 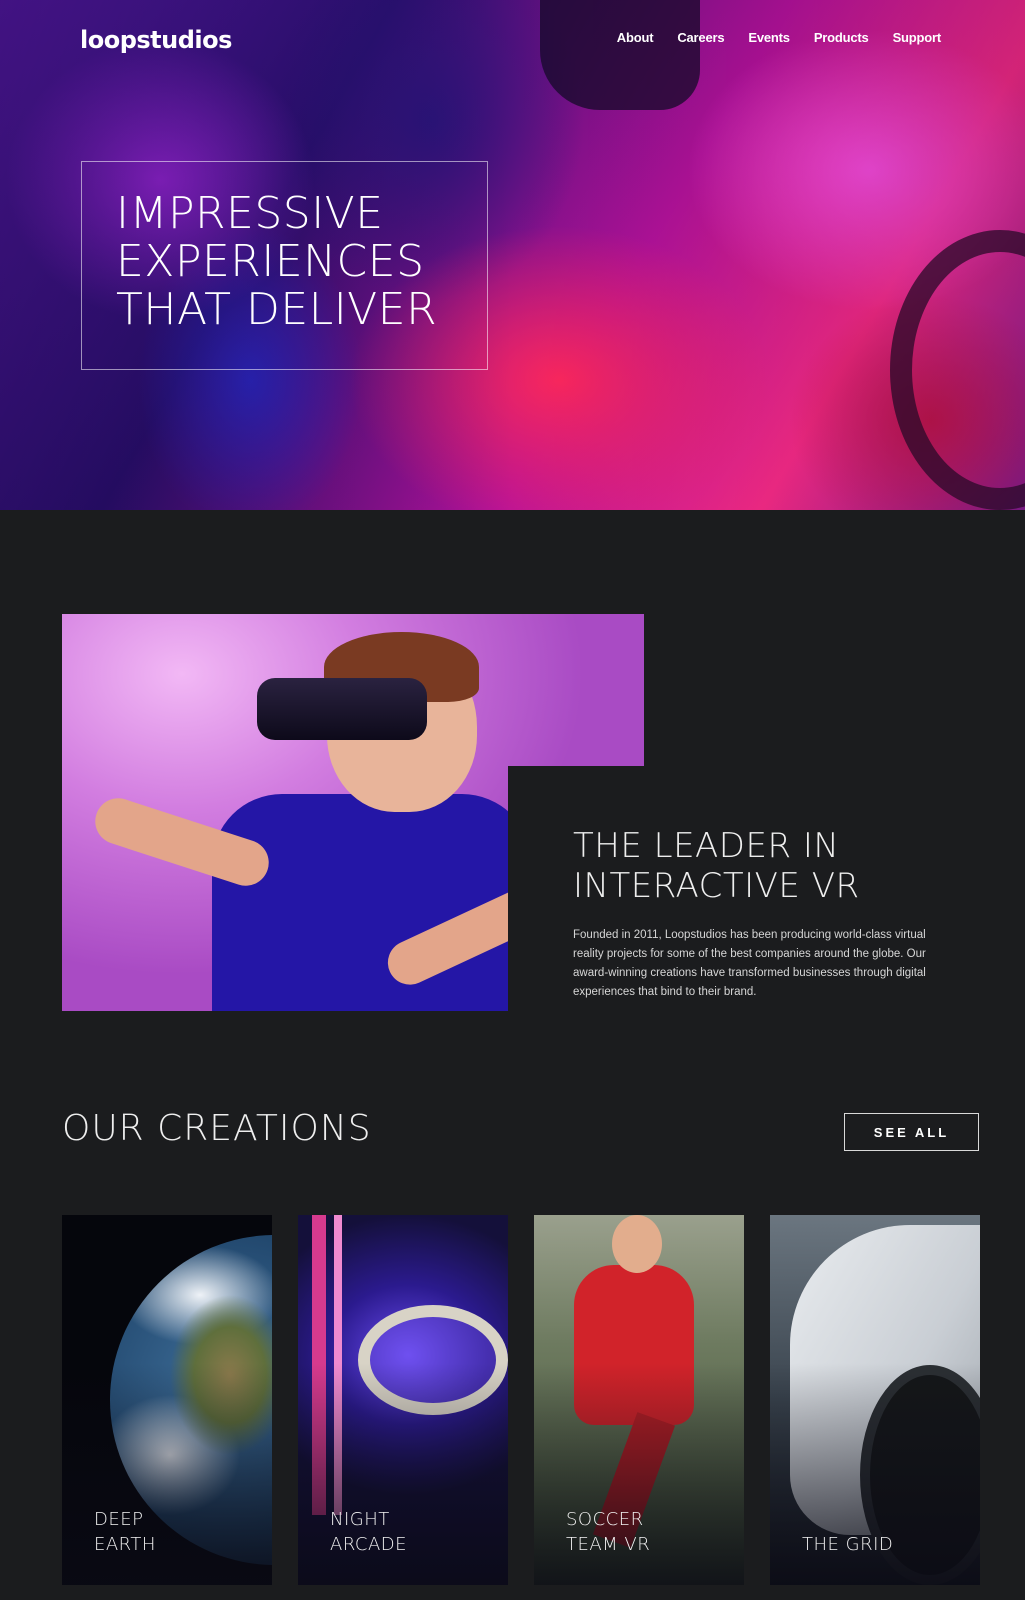 I want to click on hero-title: IMPRESSIVE EXPERIENCES THAT DELIVER, so click(x=277, y=261).